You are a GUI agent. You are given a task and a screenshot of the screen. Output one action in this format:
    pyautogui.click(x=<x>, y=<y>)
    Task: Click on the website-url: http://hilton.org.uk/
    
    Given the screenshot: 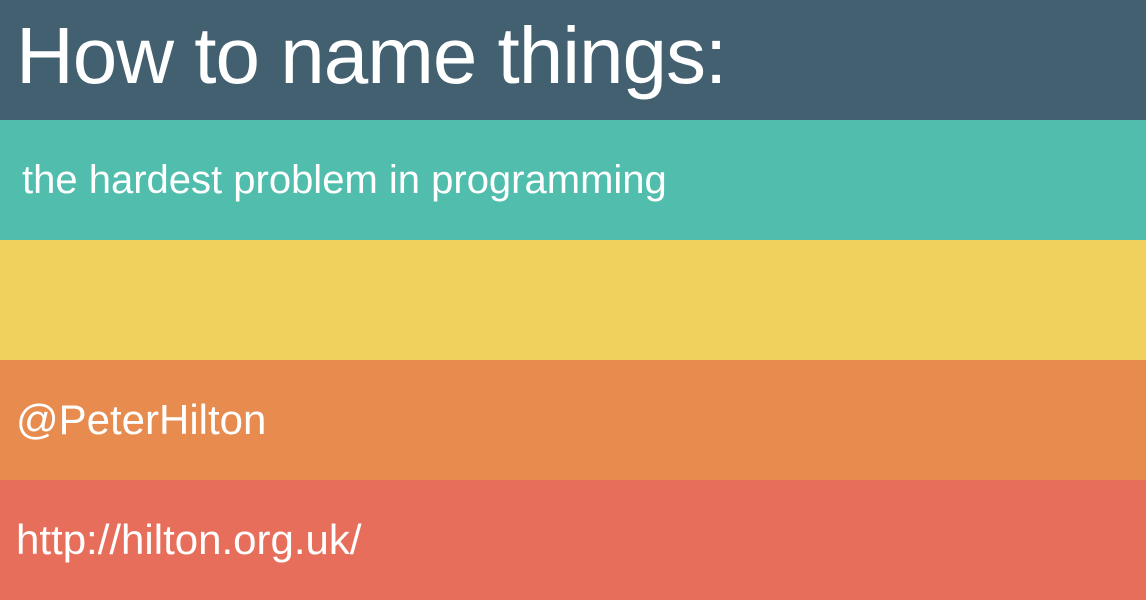 What is the action you would take?
    pyautogui.click(x=189, y=539)
    